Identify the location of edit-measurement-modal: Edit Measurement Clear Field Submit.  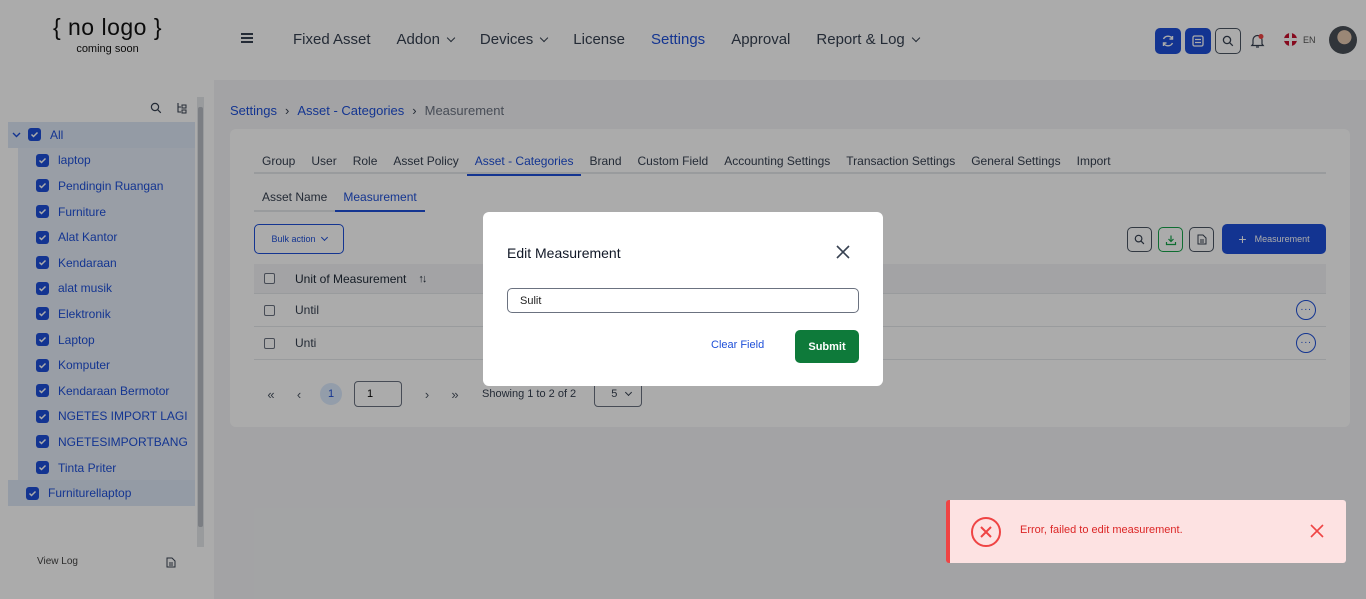
(683, 299).